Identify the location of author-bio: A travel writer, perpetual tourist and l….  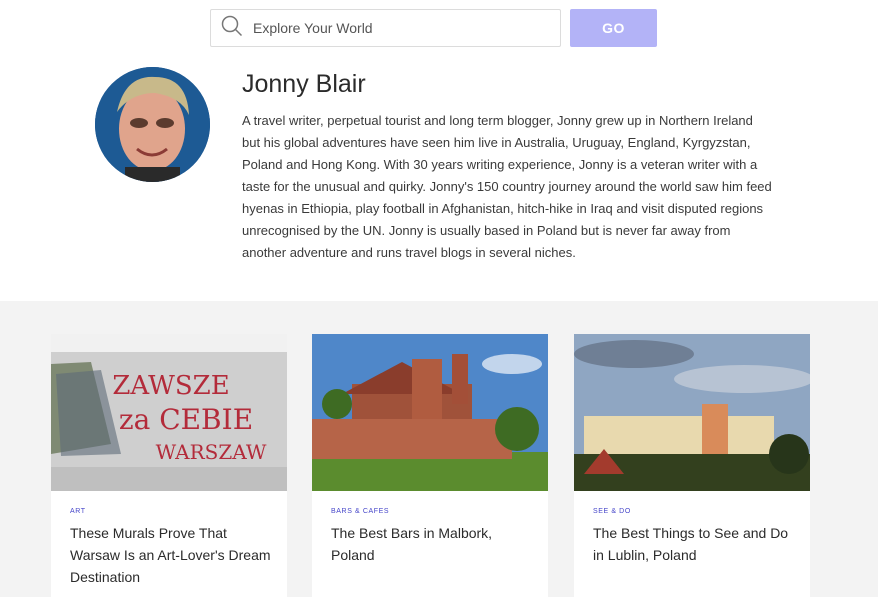
(507, 186).